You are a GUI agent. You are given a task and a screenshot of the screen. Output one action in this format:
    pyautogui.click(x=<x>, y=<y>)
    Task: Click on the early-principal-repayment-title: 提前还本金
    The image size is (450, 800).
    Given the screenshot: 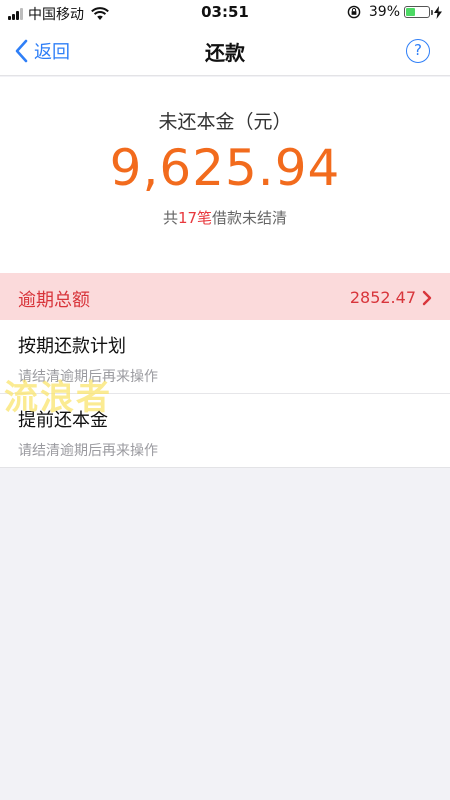 What is the action you would take?
    pyautogui.click(x=63, y=420)
    